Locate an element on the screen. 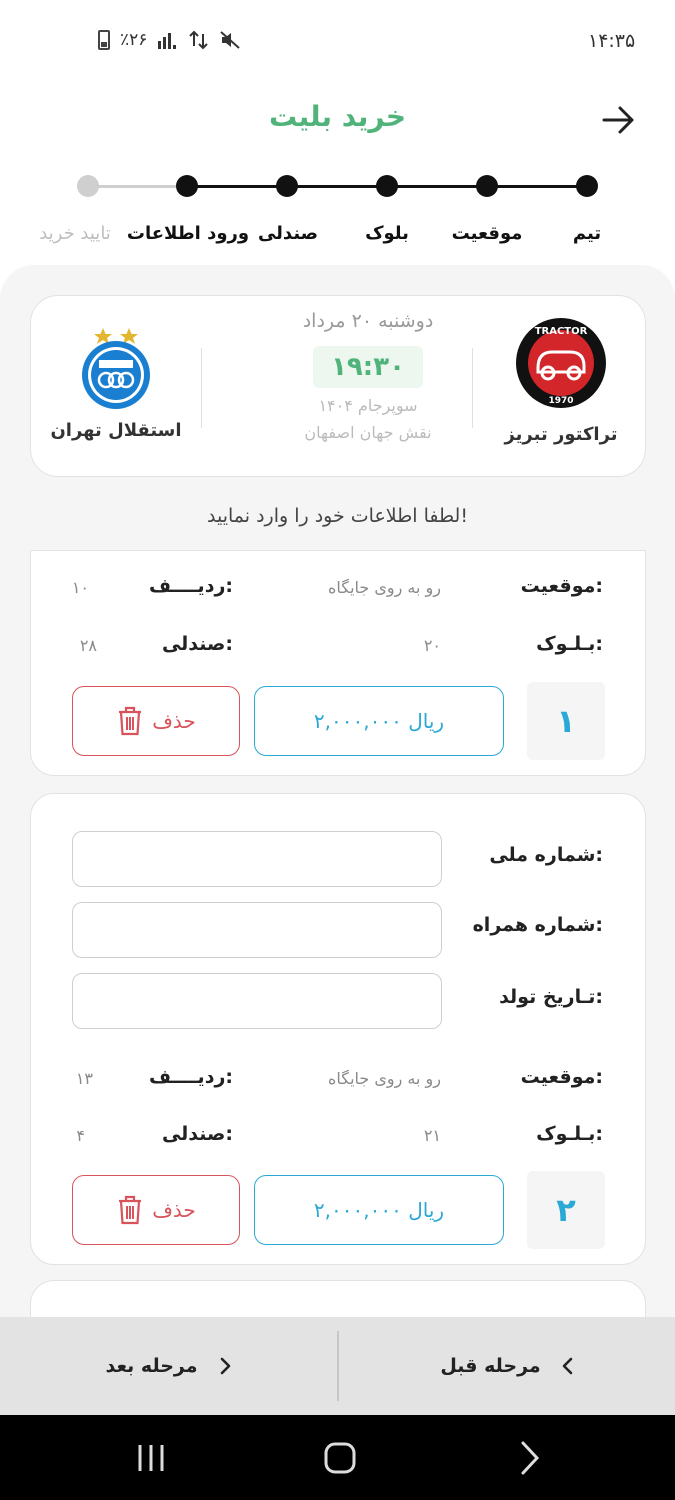  header: خرید بلیت is located at coordinates (337, 120).